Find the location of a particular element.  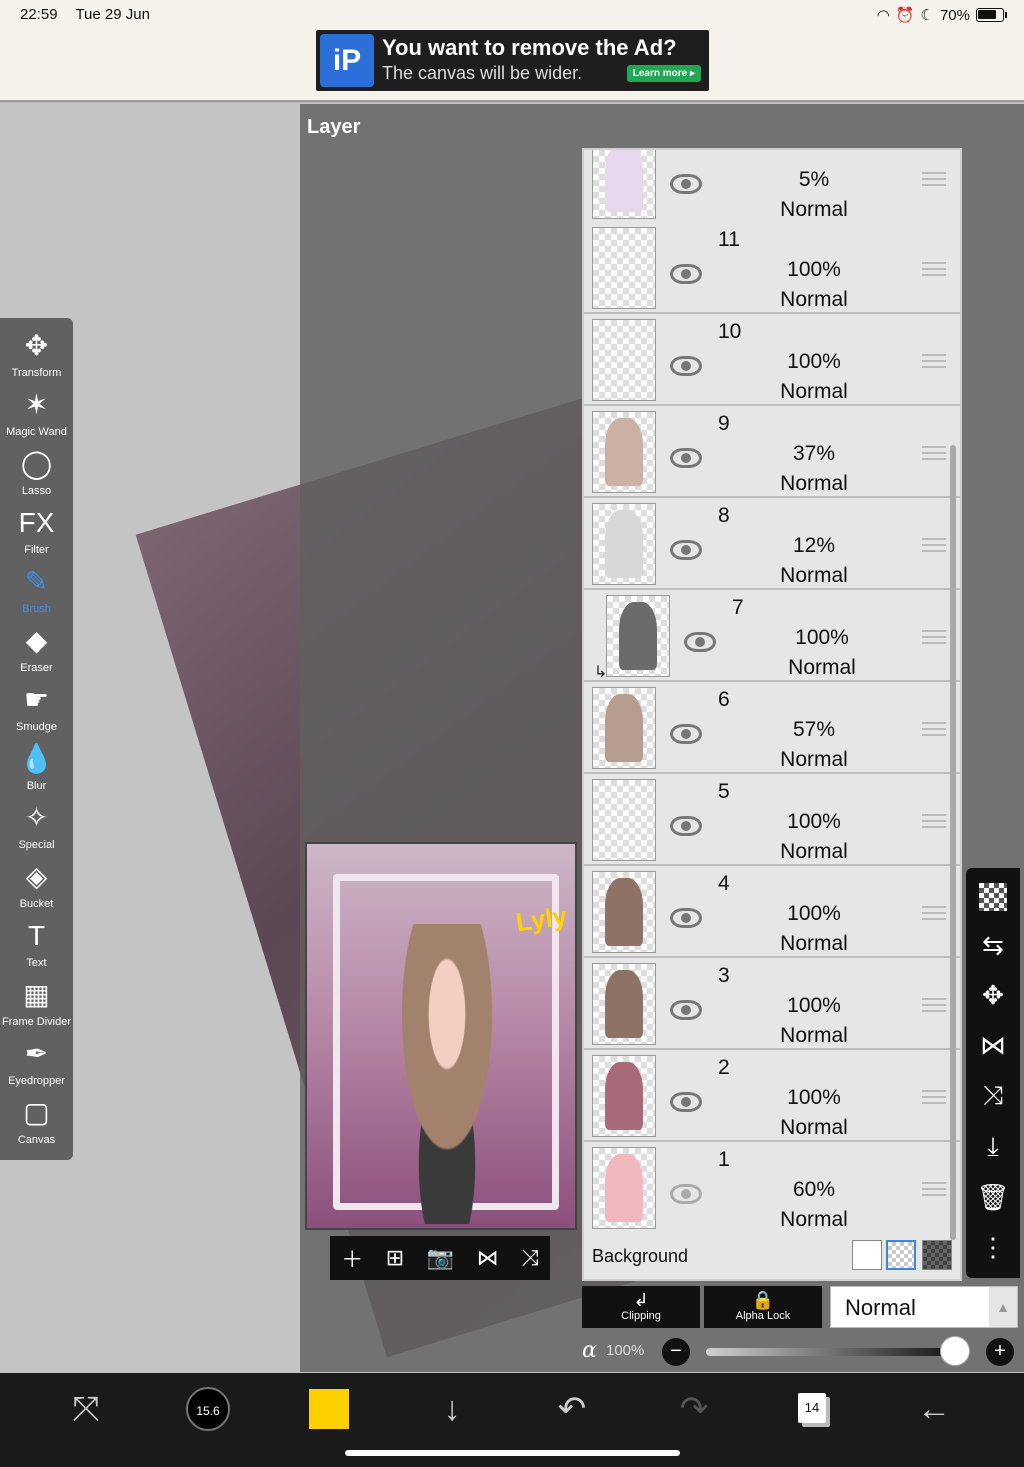

layers-button: 14 is located at coordinates (812, 1408).